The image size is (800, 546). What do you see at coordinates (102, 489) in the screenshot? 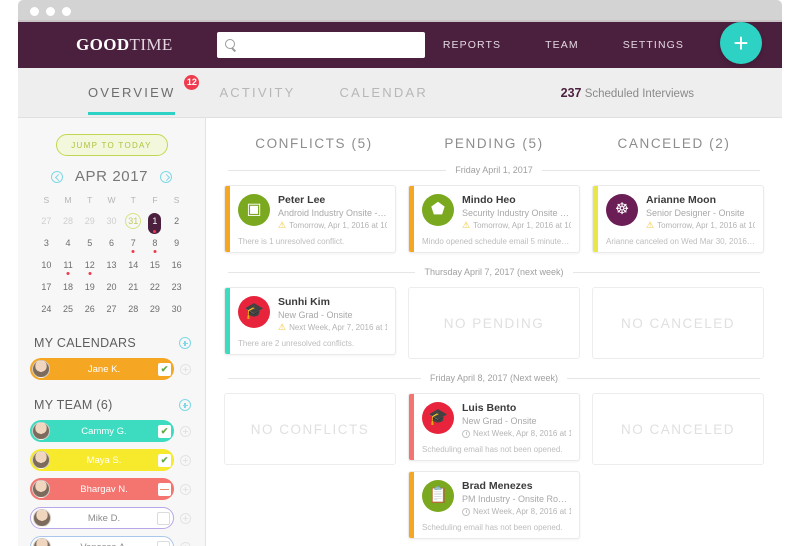
I see `team-pill: Bhargav N. —` at bounding box center [102, 489].